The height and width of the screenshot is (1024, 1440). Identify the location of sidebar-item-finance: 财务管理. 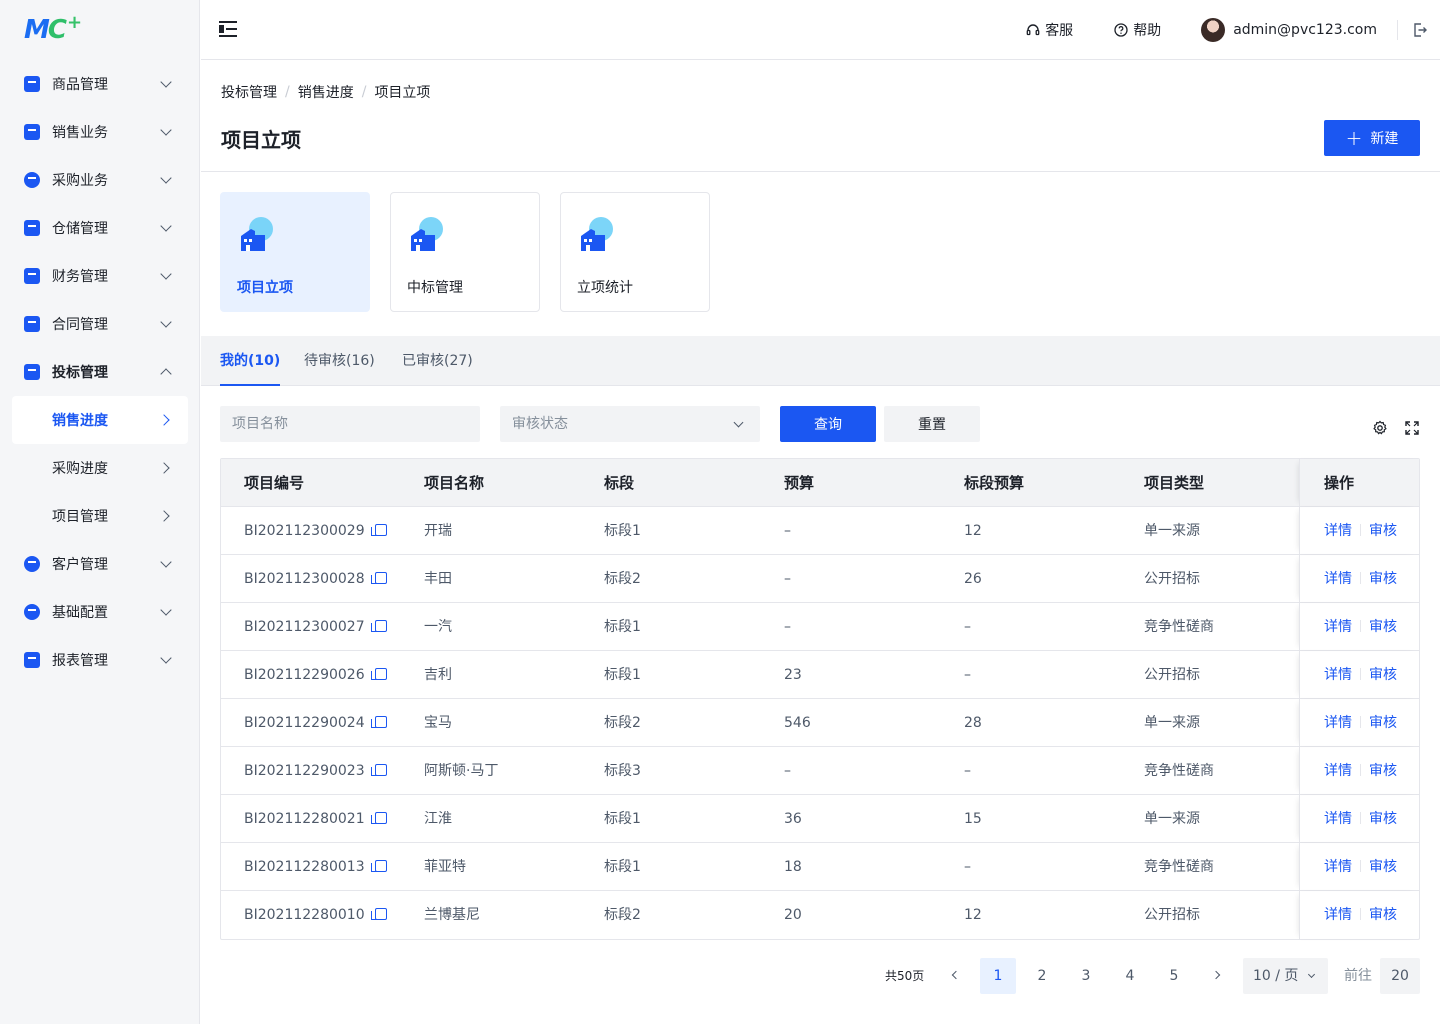
(100, 276).